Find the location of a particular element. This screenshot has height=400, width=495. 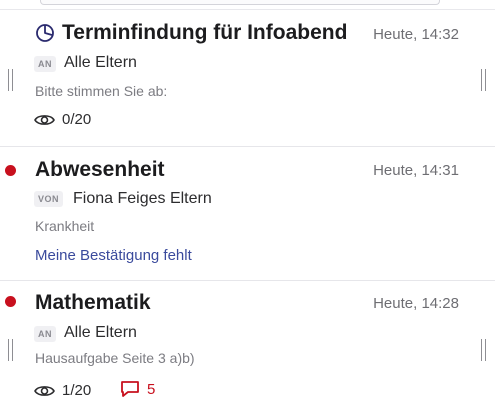

view-count: 0/20 is located at coordinates (77, 119).